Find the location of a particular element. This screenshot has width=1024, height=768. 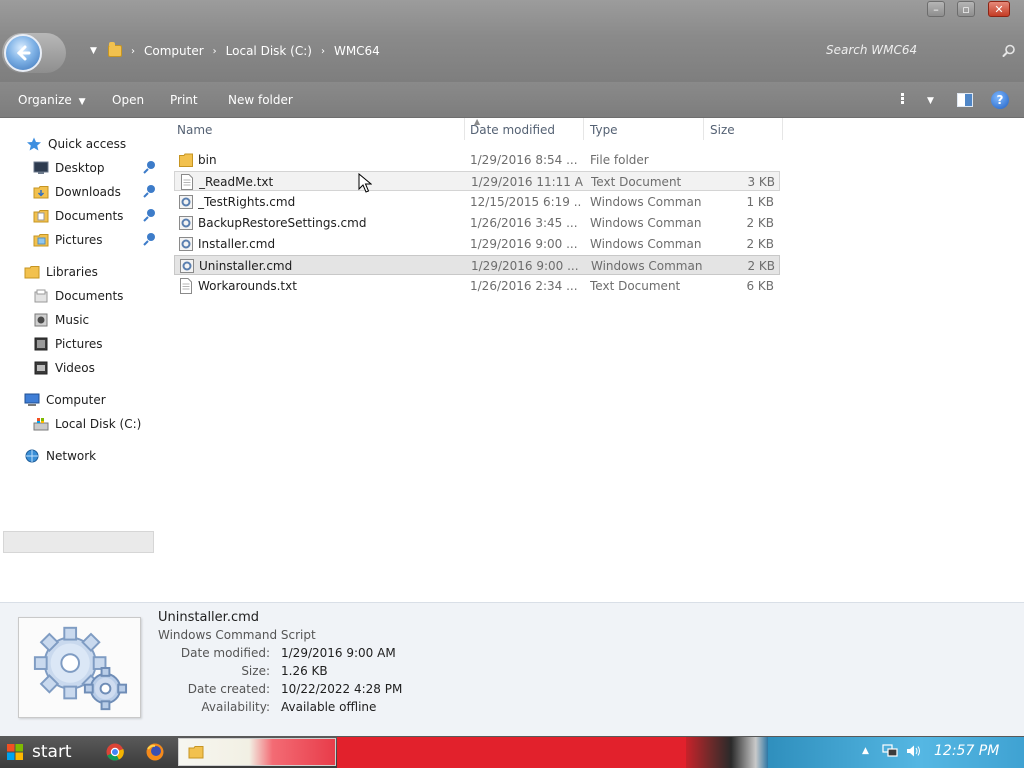

open-button: Open is located at coordinates (128, 100).